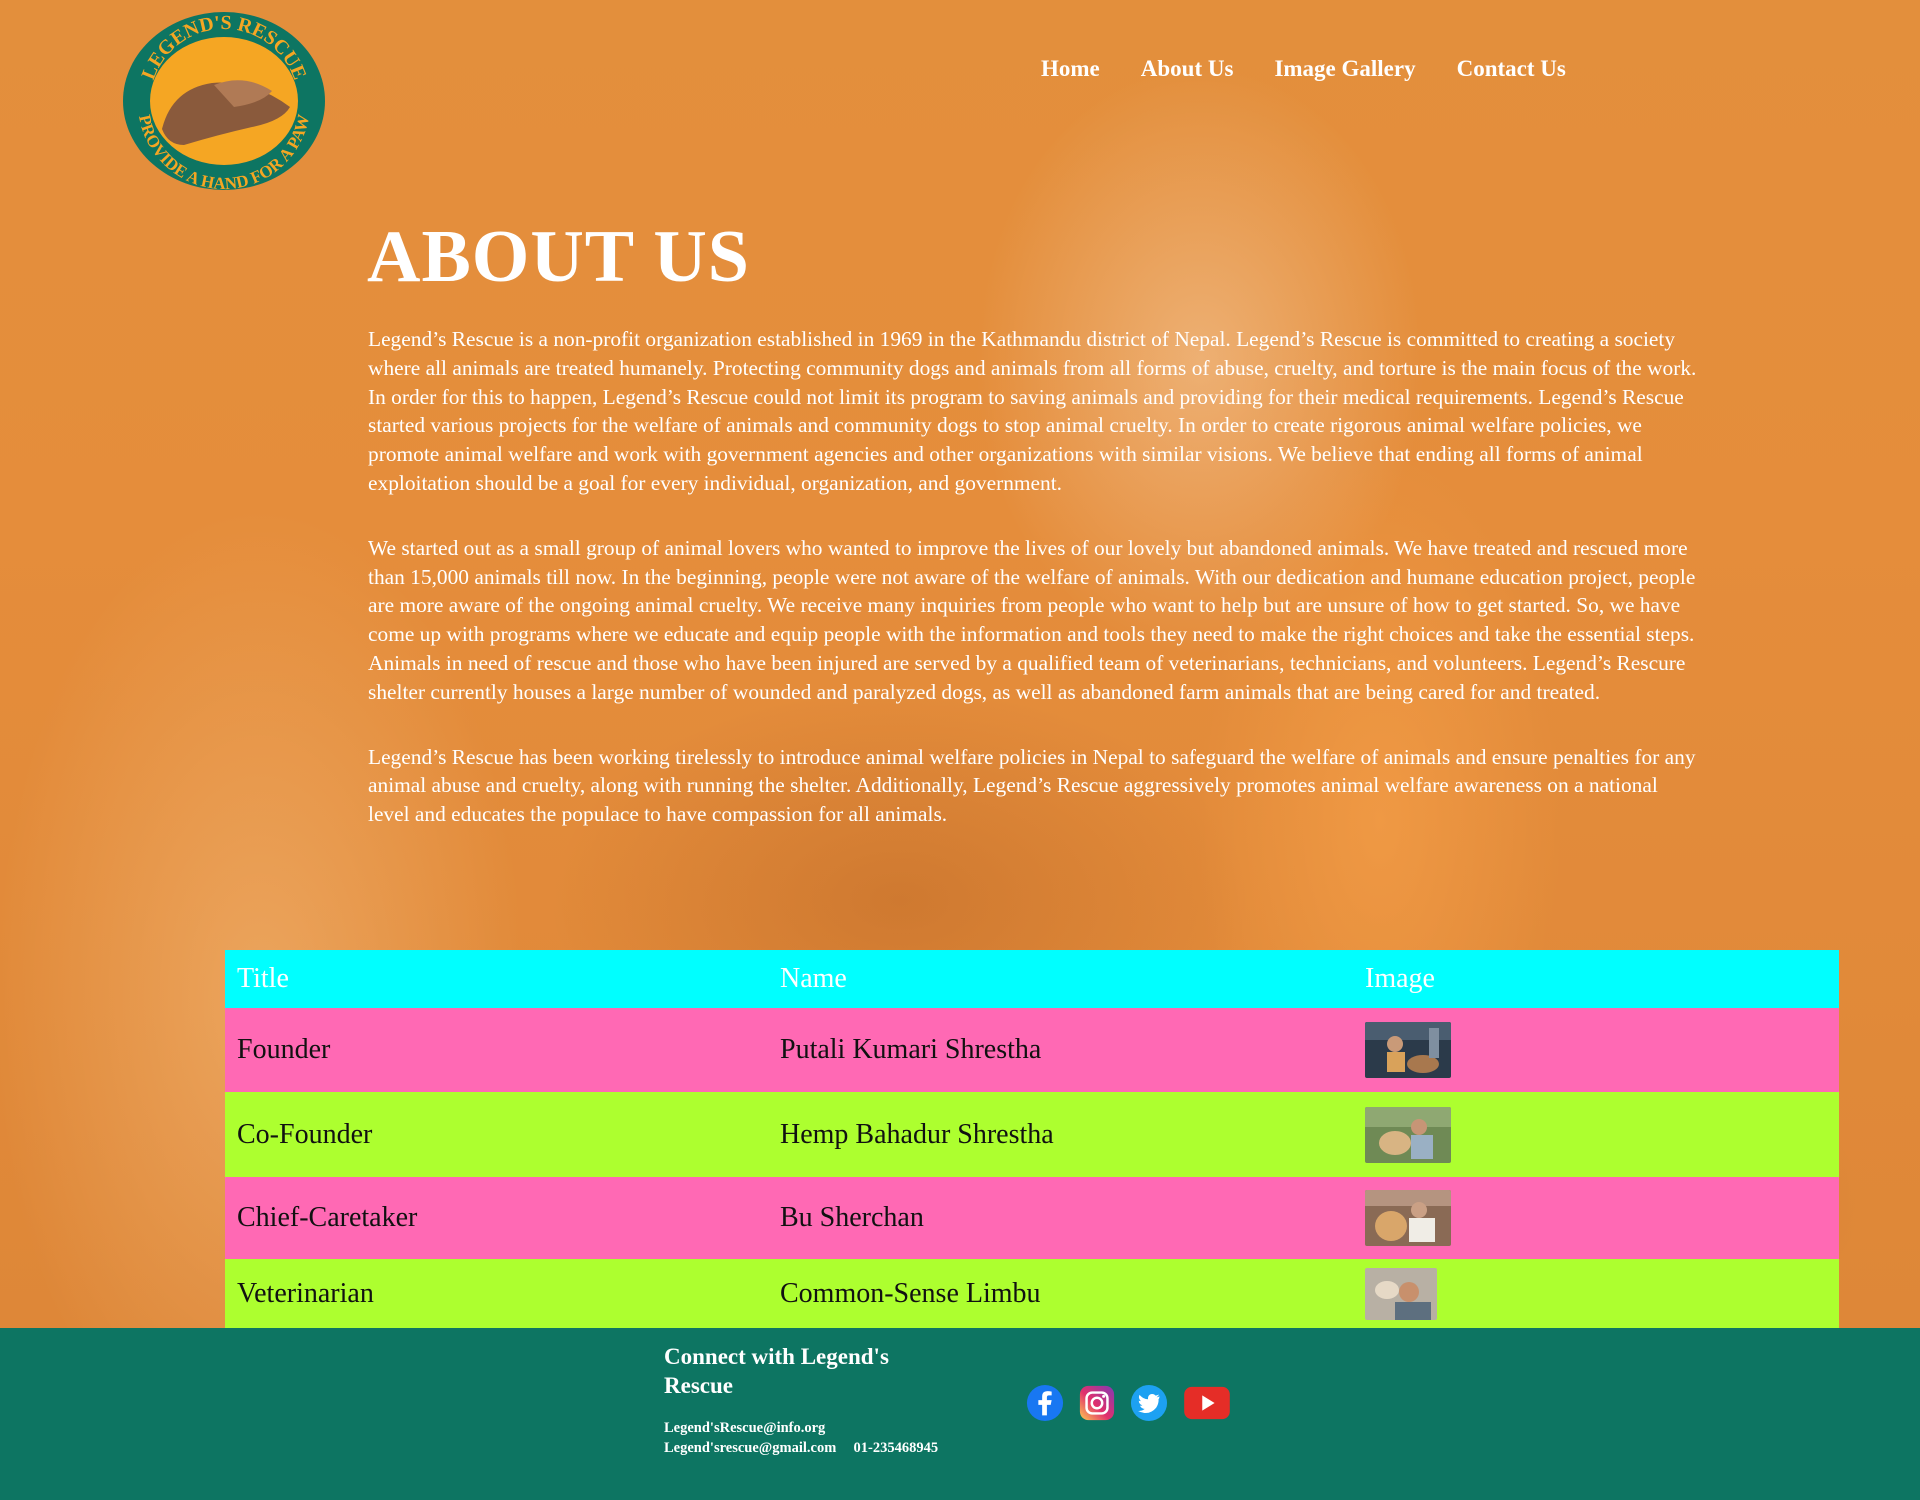 The height and width of the screenshot is (1500, 1920). Describe the element at coordinates (1187, 69) in the screenshot. I see `nav-about-us: About Us` at that location.